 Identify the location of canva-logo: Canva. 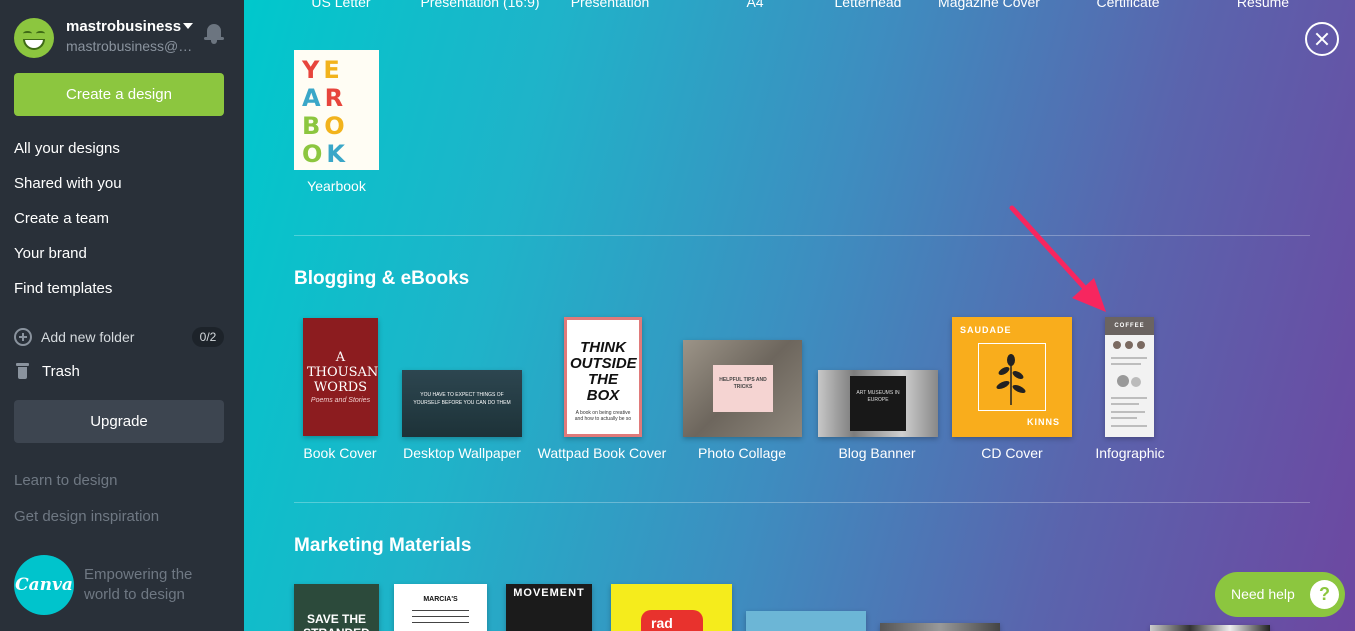
(44, 585).